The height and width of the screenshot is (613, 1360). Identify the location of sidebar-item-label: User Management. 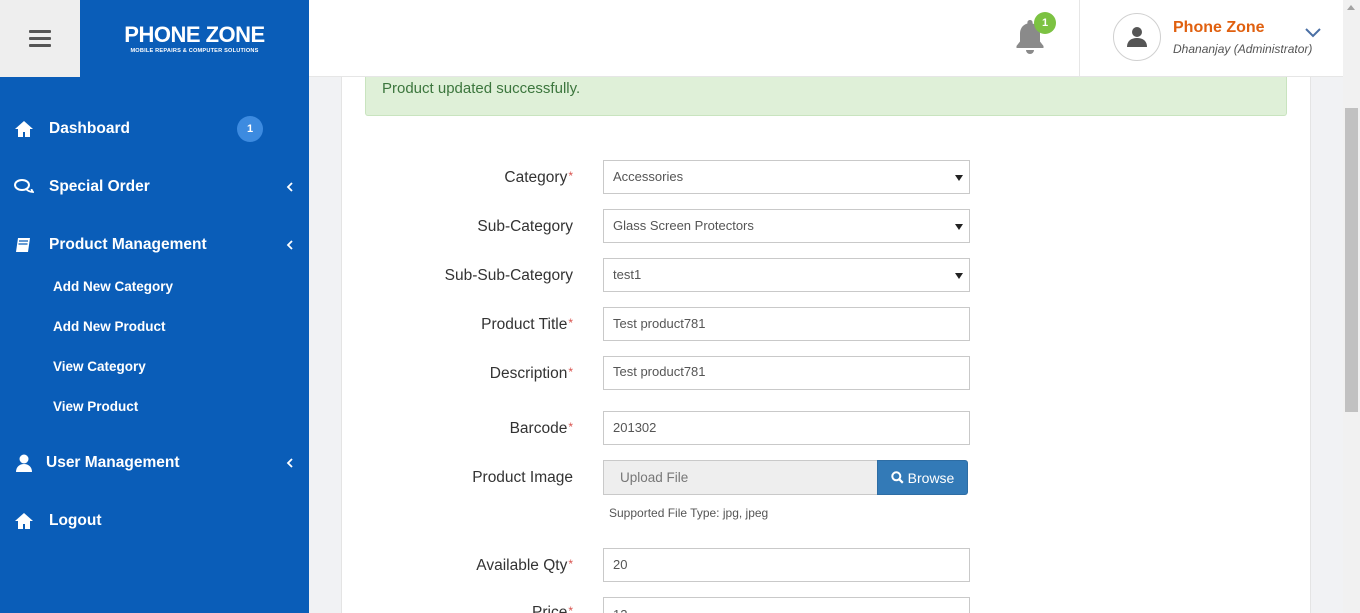
(113, 462).